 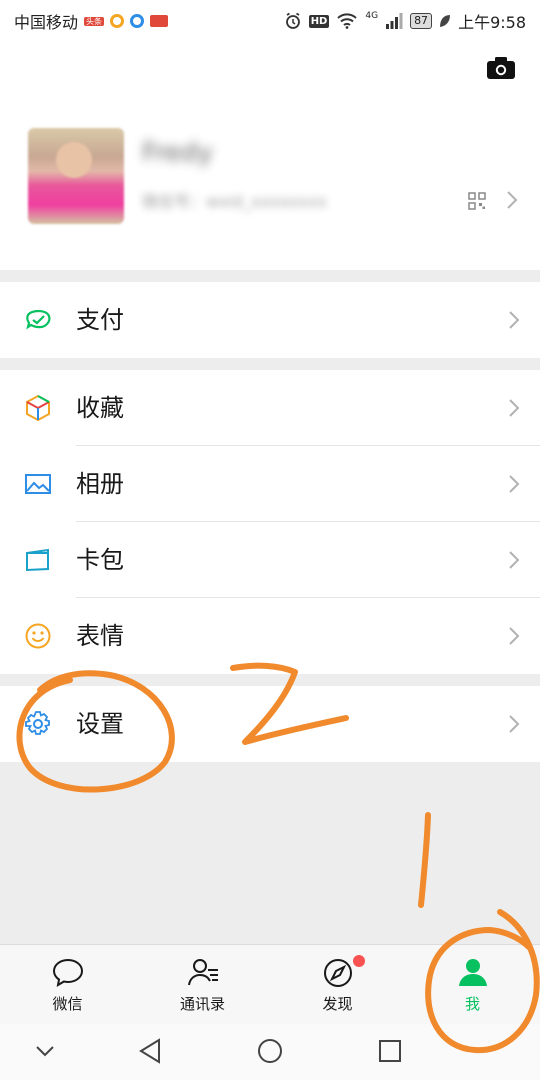 What do you see at coordinates (445, 21) in the screenshot?
I see `leaf-icon` at bounding box center [445, 21].